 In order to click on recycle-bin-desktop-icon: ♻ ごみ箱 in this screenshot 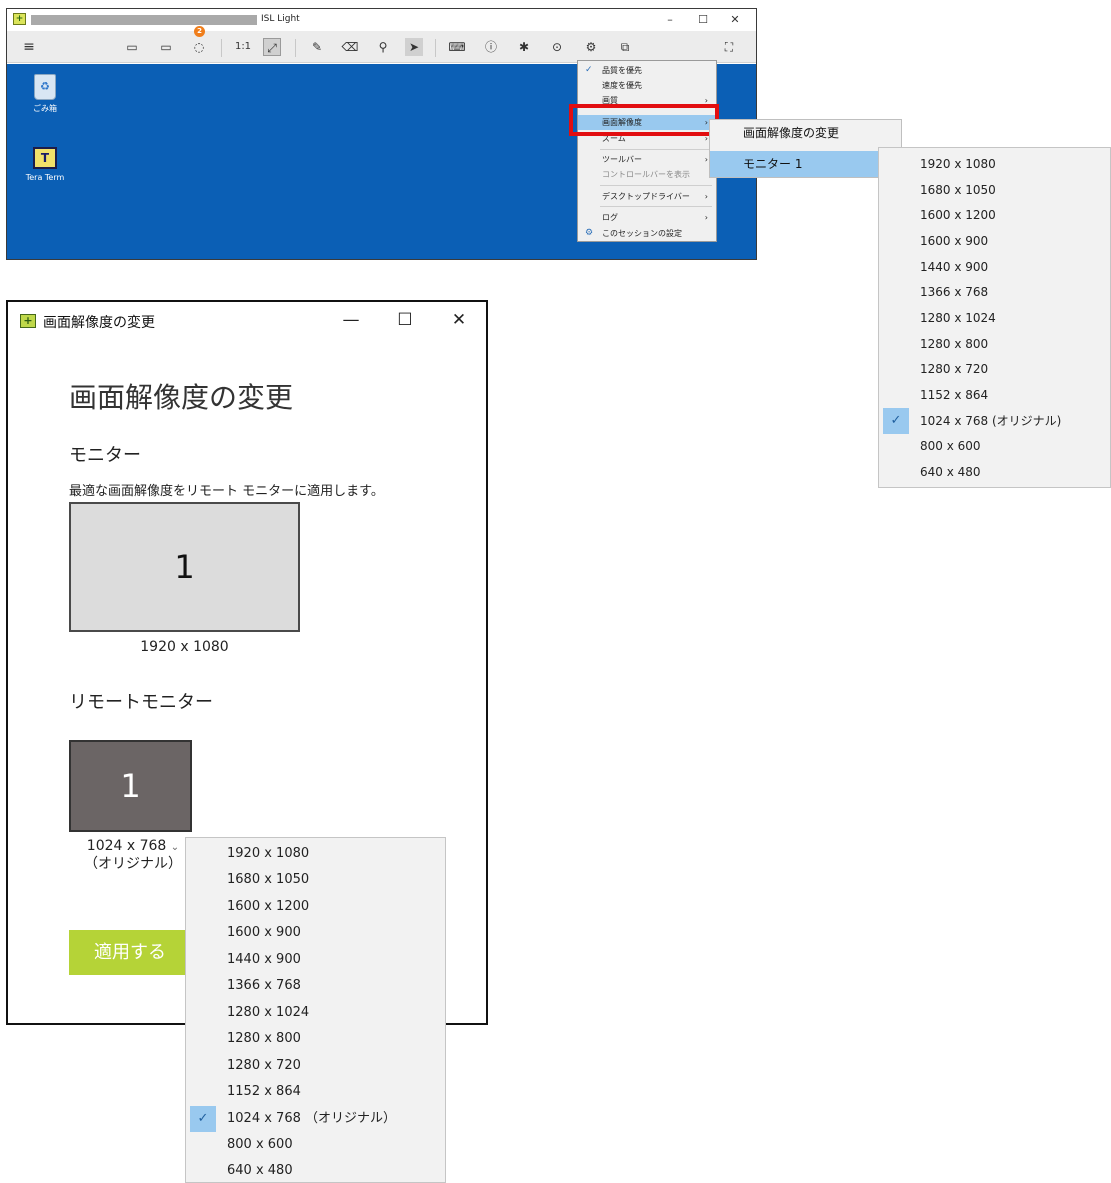, I will do `click(45, 94)`.